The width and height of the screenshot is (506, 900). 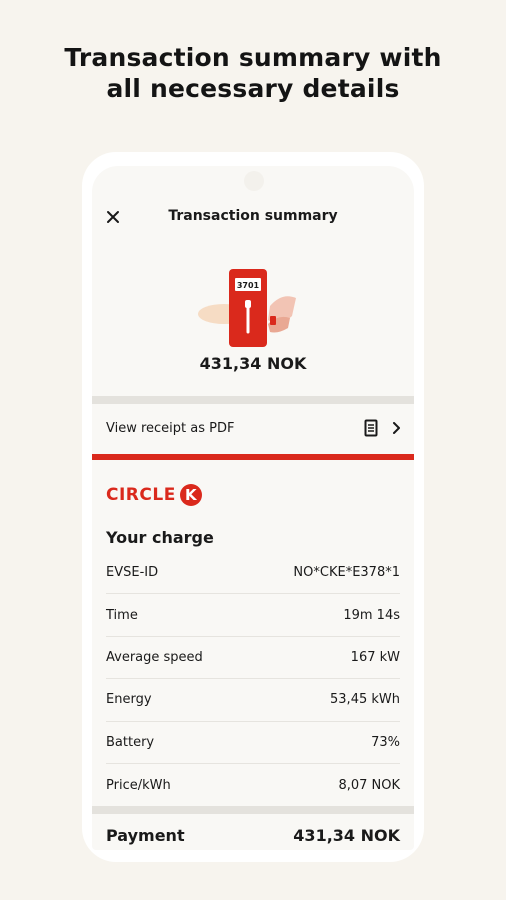 What do you see at coordinates (122, 615) in the screenshot?
I see `detail-label: Time` at bounding box center [122, 615].